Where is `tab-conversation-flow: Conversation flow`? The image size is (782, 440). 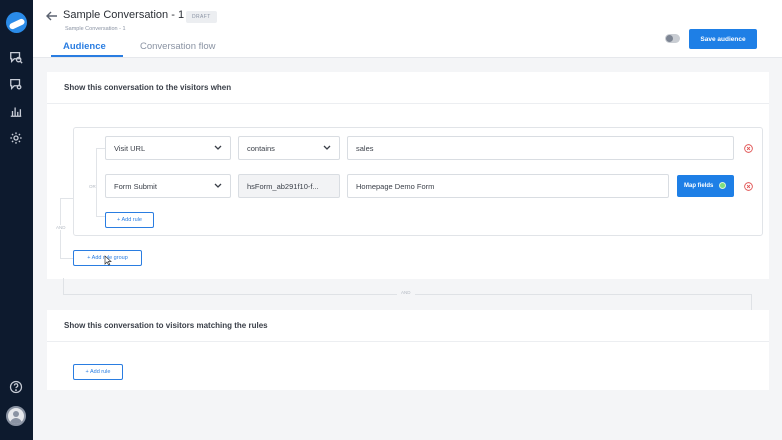 tab-conversation-flow: Conversation flow is located at coordinates (178, 46).